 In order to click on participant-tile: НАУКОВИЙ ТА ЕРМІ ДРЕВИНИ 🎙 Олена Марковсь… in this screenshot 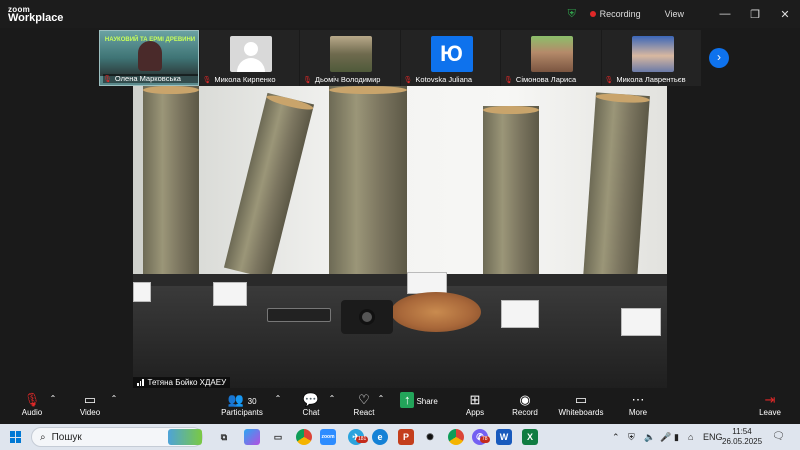, I will do `click(149, 58)`.